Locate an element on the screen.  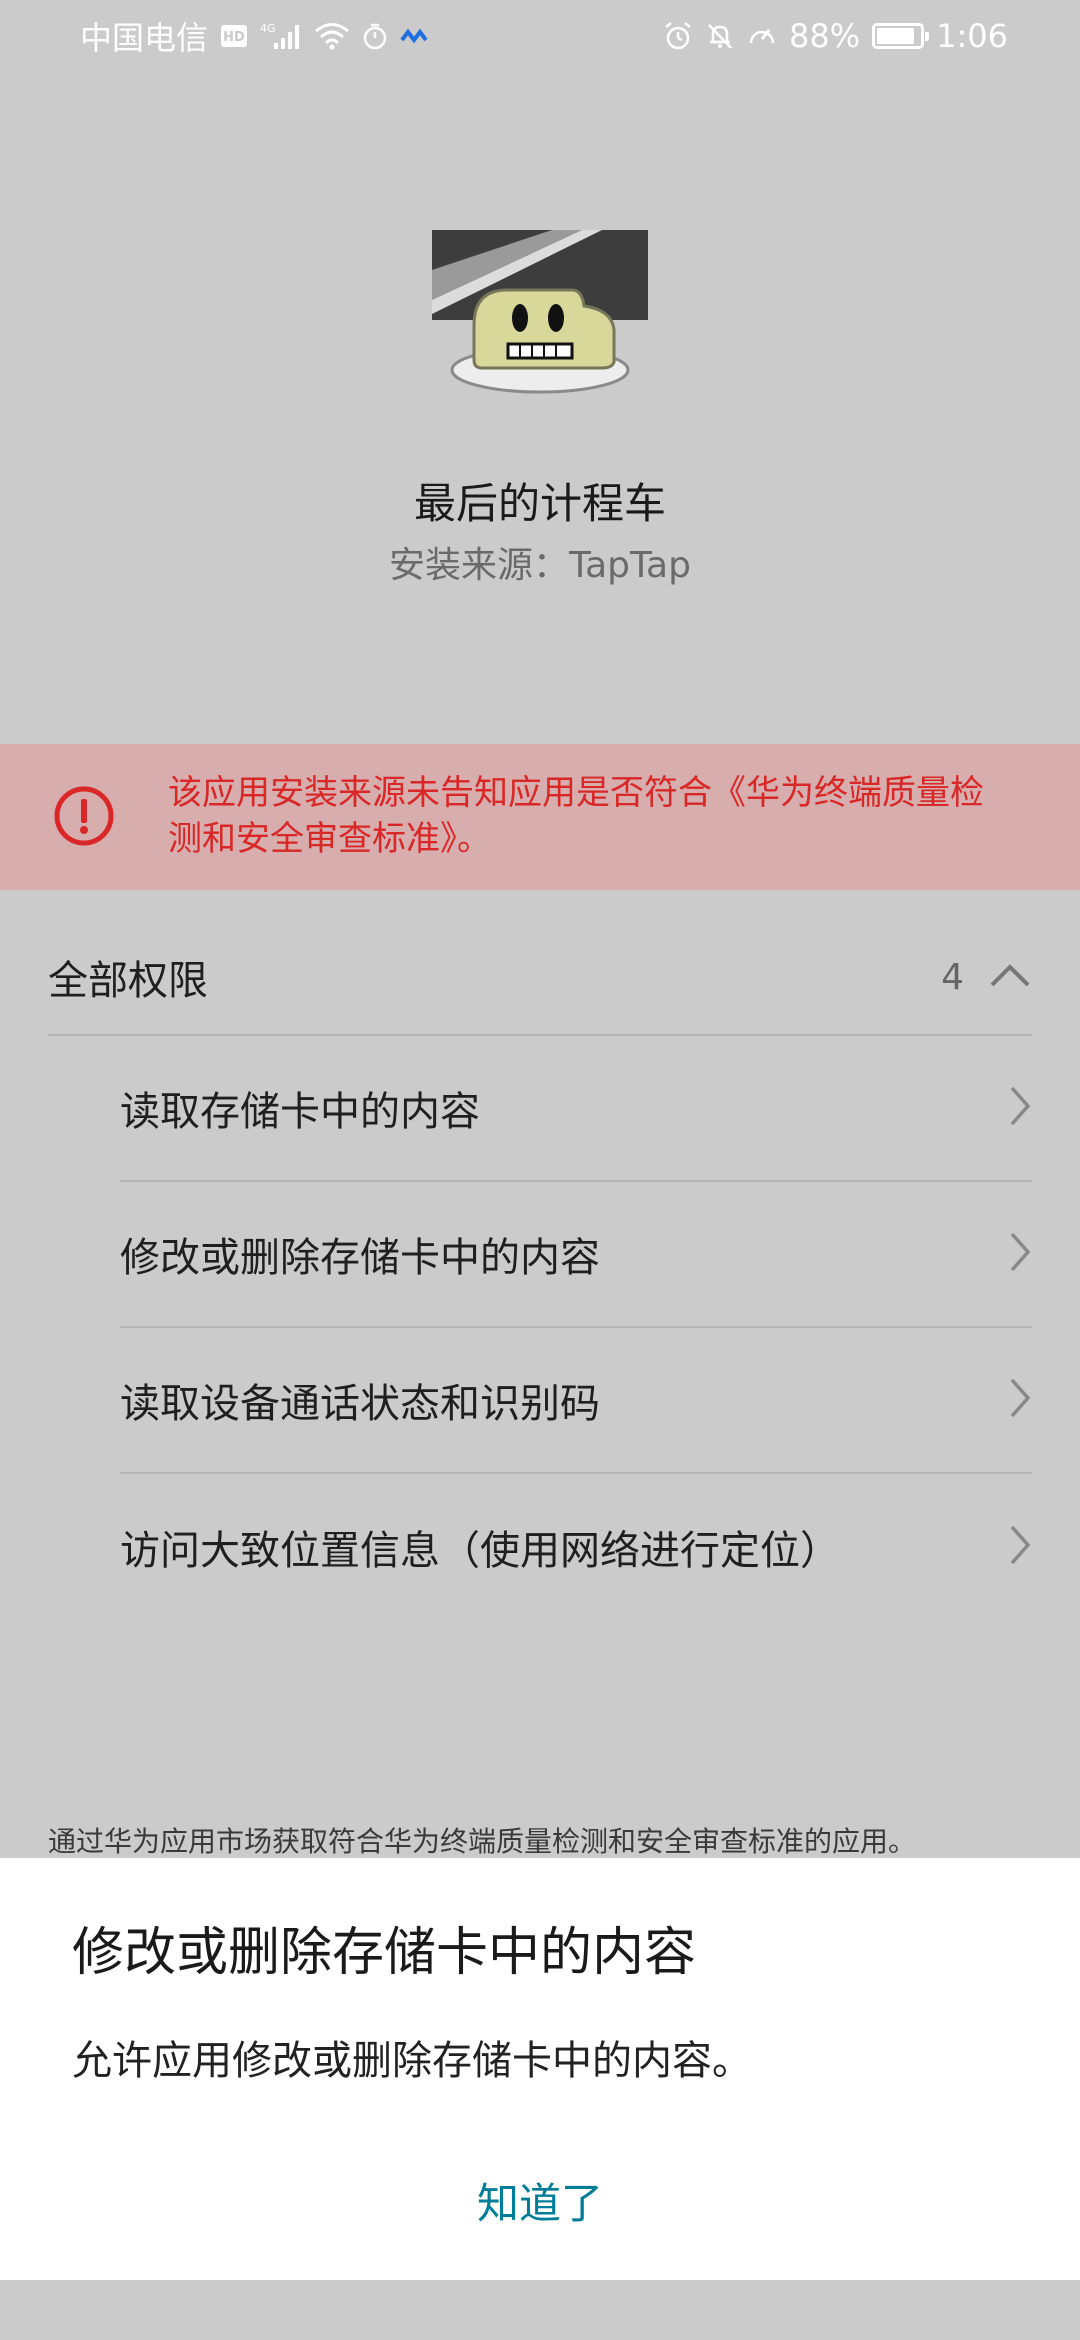
svg-text: HD is located at coordinates (234, 37).